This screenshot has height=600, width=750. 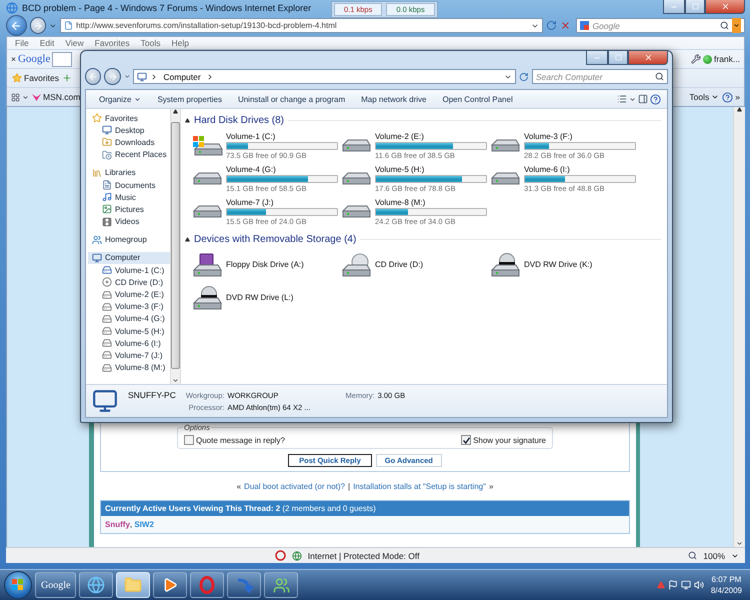 I want to click on next-thread-link: Installation stalls at "Setup is starting", so click(x=419, y=486).